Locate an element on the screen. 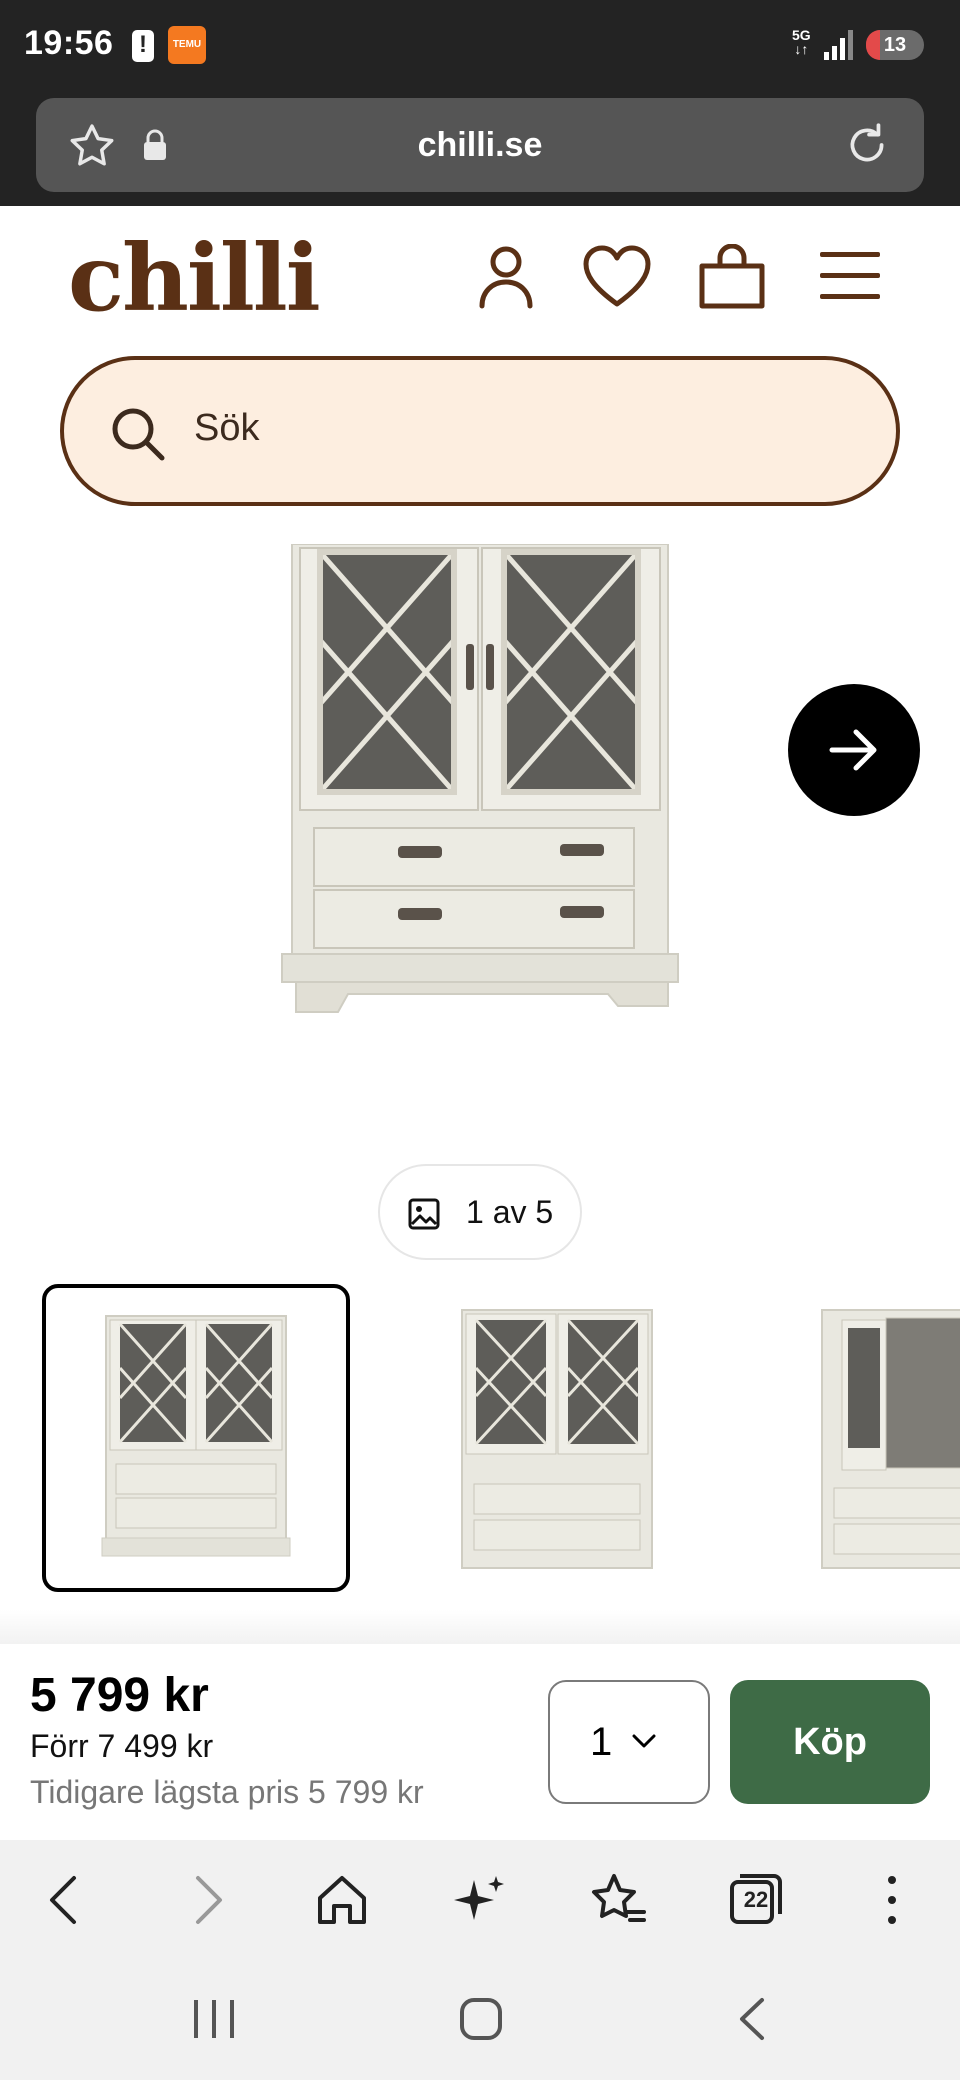 This screenshot has width=960, height=2080. ai-sparkle-icon is located at coordinates (480, 1900).